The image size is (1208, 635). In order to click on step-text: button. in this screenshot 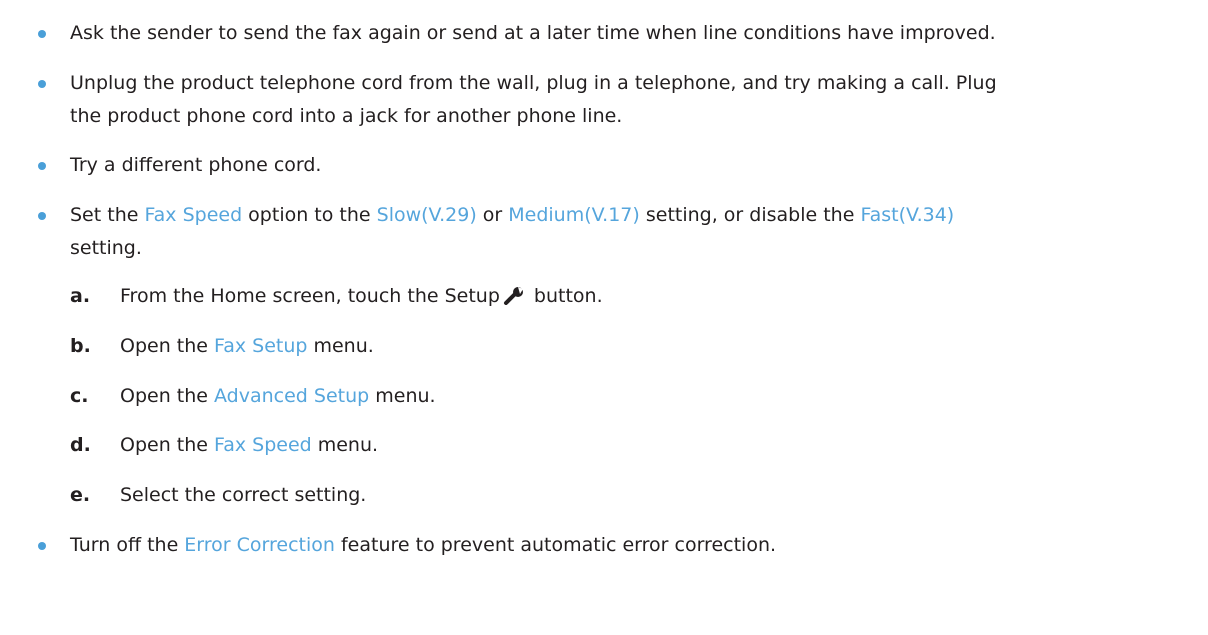, I will do `click(565, 296)`.